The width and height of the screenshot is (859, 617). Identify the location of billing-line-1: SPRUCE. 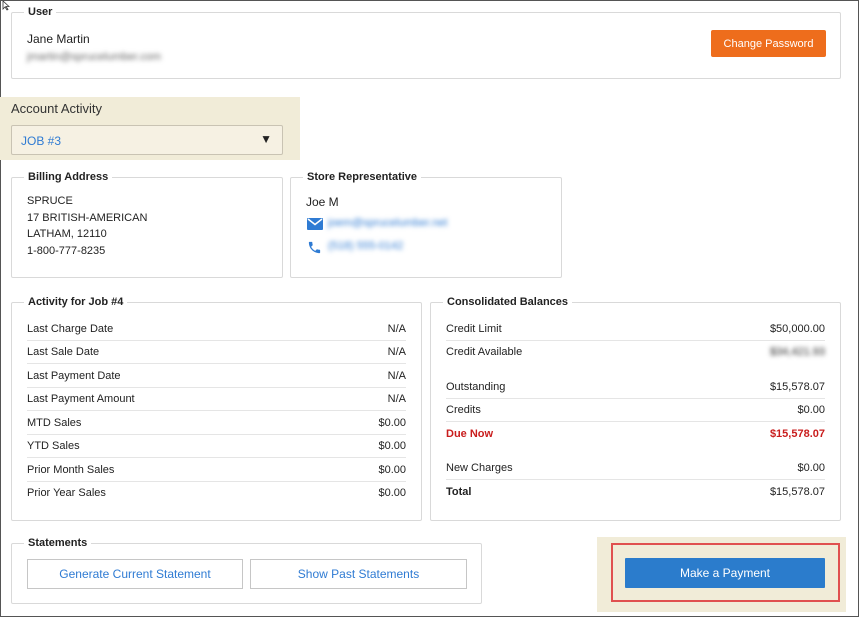
(50, 201).